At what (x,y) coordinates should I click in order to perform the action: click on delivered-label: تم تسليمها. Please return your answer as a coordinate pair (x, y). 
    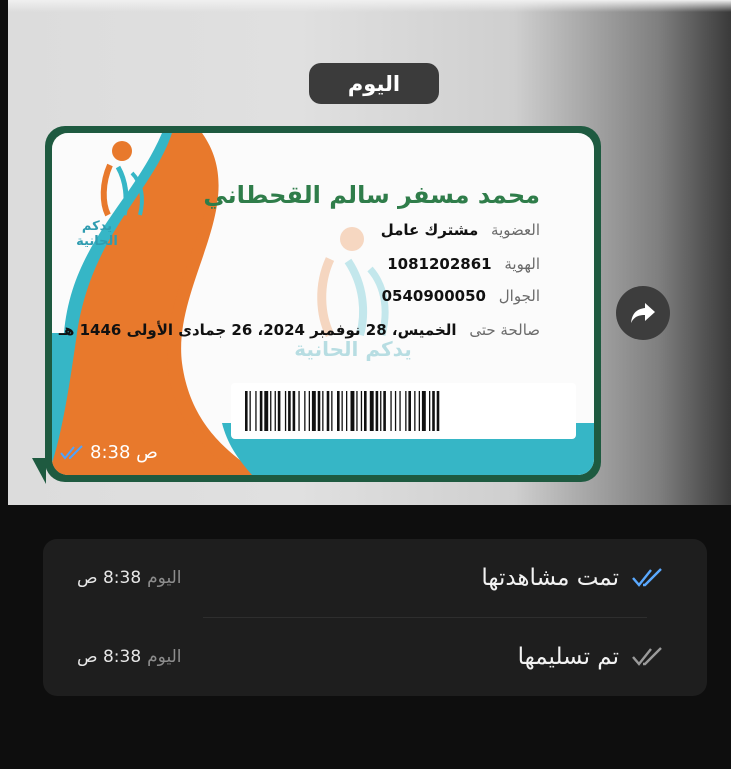
    Looking at the image, I should click on (568, 657).